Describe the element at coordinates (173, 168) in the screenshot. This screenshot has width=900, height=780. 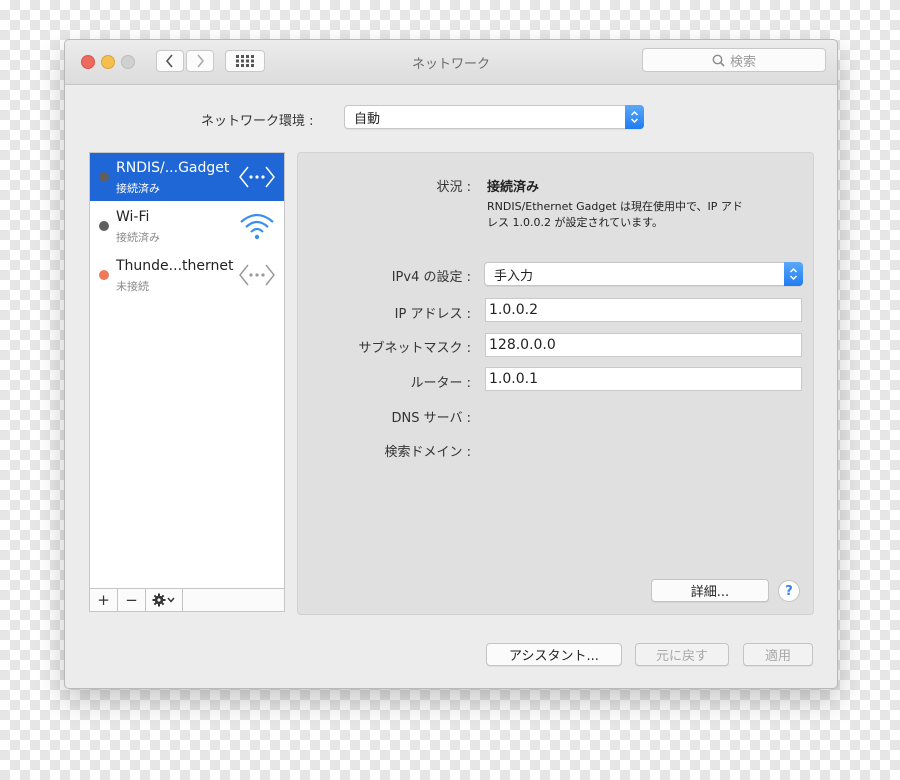
I see `service-name: RNDIS/...Gadget` at that location.